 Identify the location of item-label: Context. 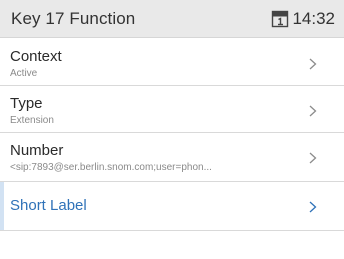
(36, 56).